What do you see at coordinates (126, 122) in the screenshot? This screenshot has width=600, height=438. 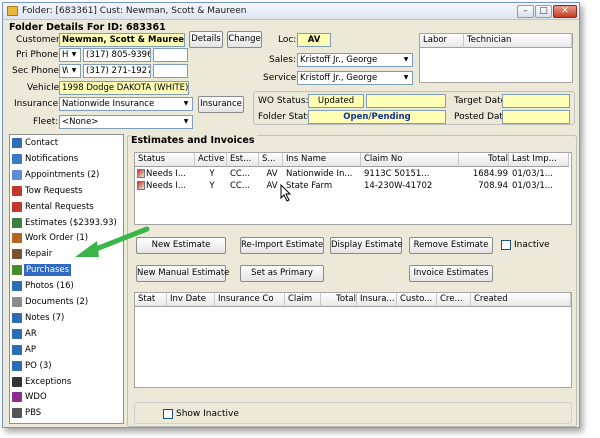 I see `fleet-select: <None> ▼` at bounding box center [126, 122].